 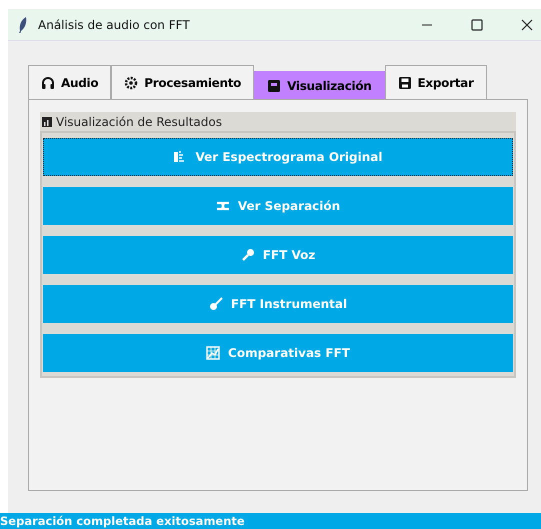 What do you see at coordinates (131, 83) in the screenshot?
I see `gear-icon` at bounding box center [131, 83].